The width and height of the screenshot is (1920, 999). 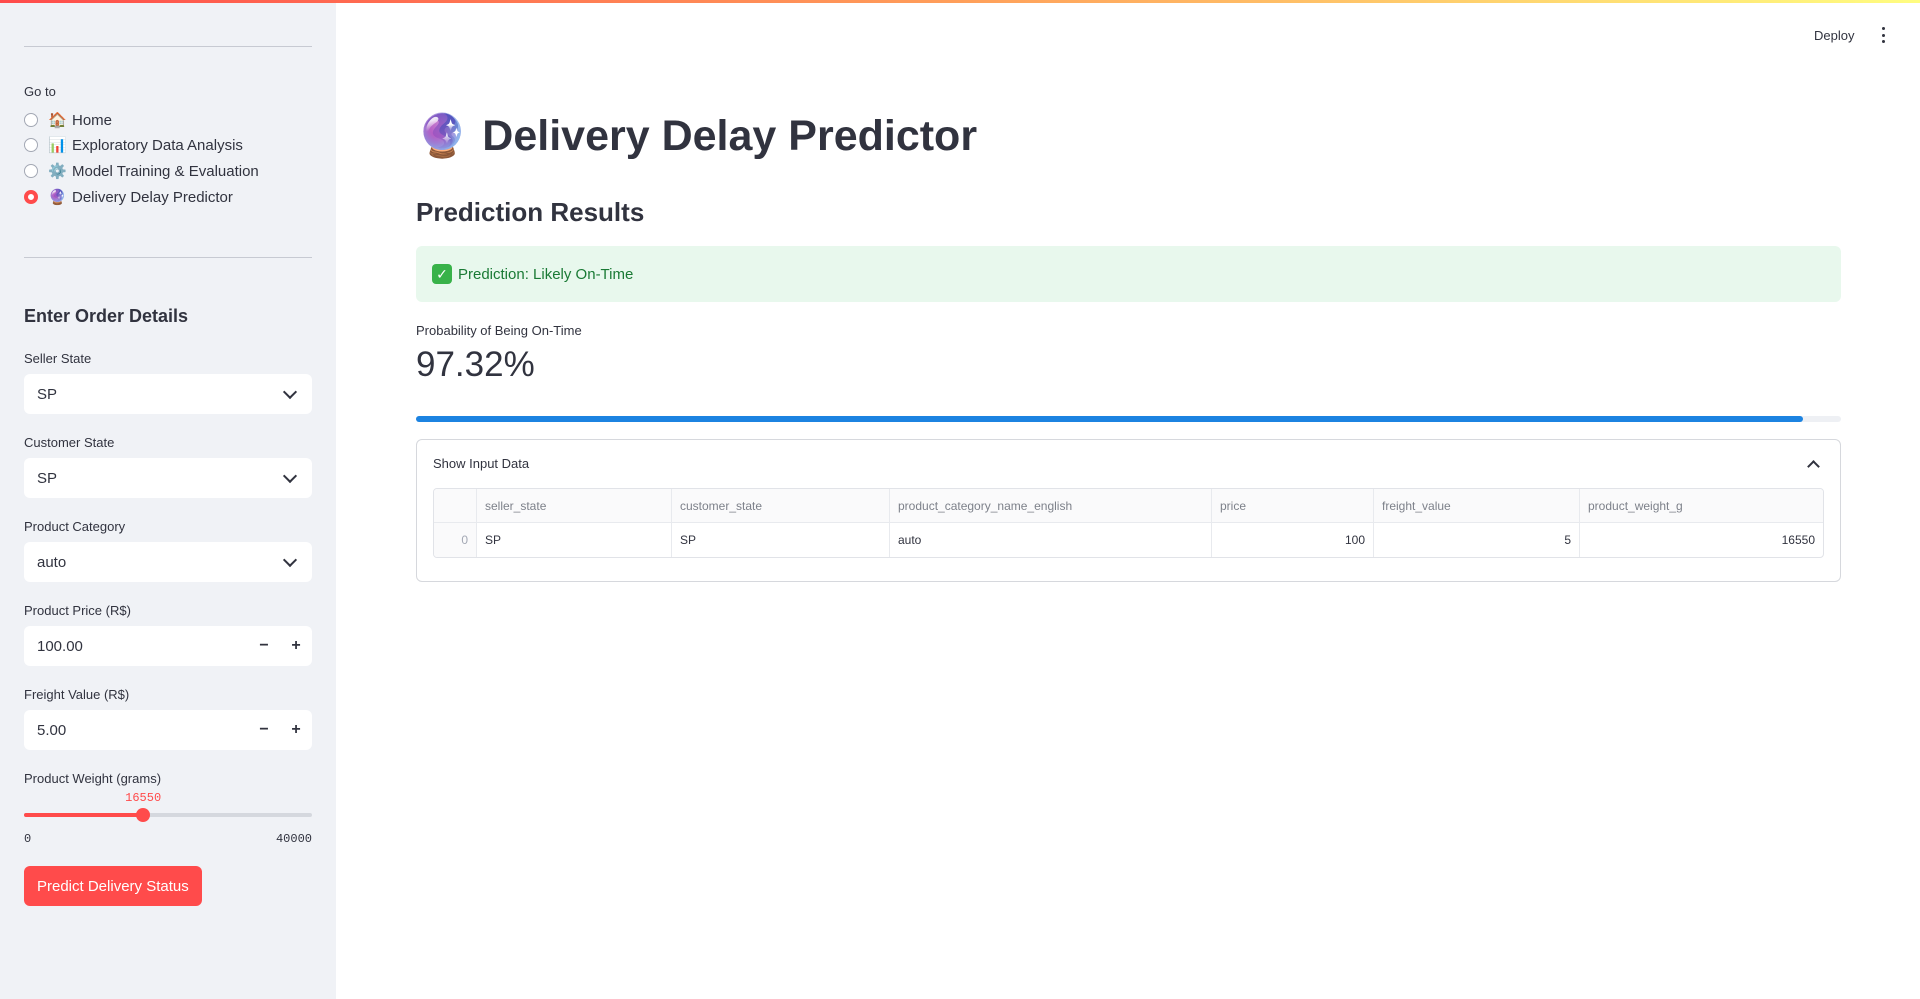 What do you see at coordinates (1477, 540) in the screenshot?
I see `table-cell: 5` at bounding box center [1477, 540].